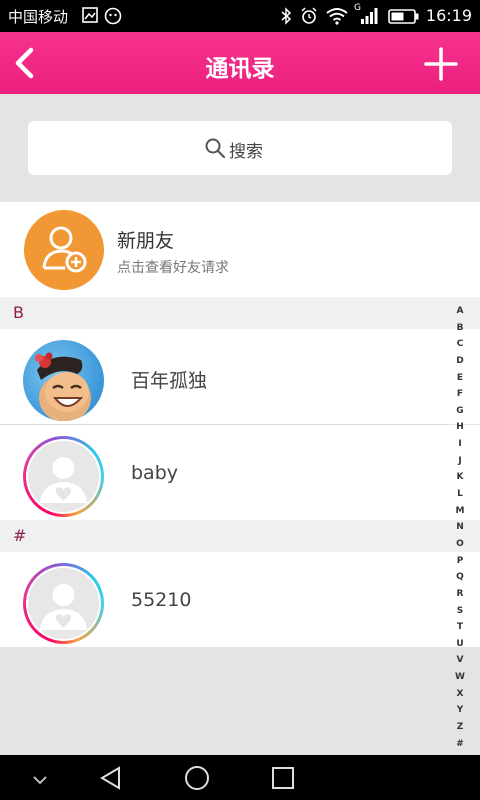 Image resolution: width=480 pixels, height=800 pixels. I want to click on alphabet-index-letter: C, so click(460, 344).